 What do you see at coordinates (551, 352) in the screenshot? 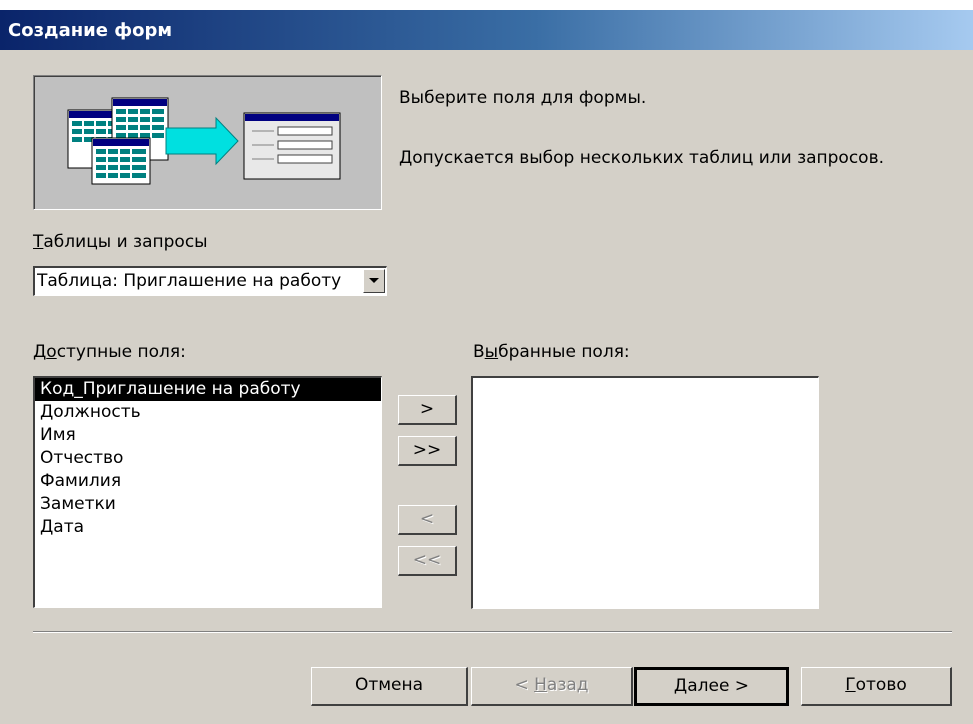
I see `selected-fields-label: Выбранные поля:` at bounding box center [551, 352].